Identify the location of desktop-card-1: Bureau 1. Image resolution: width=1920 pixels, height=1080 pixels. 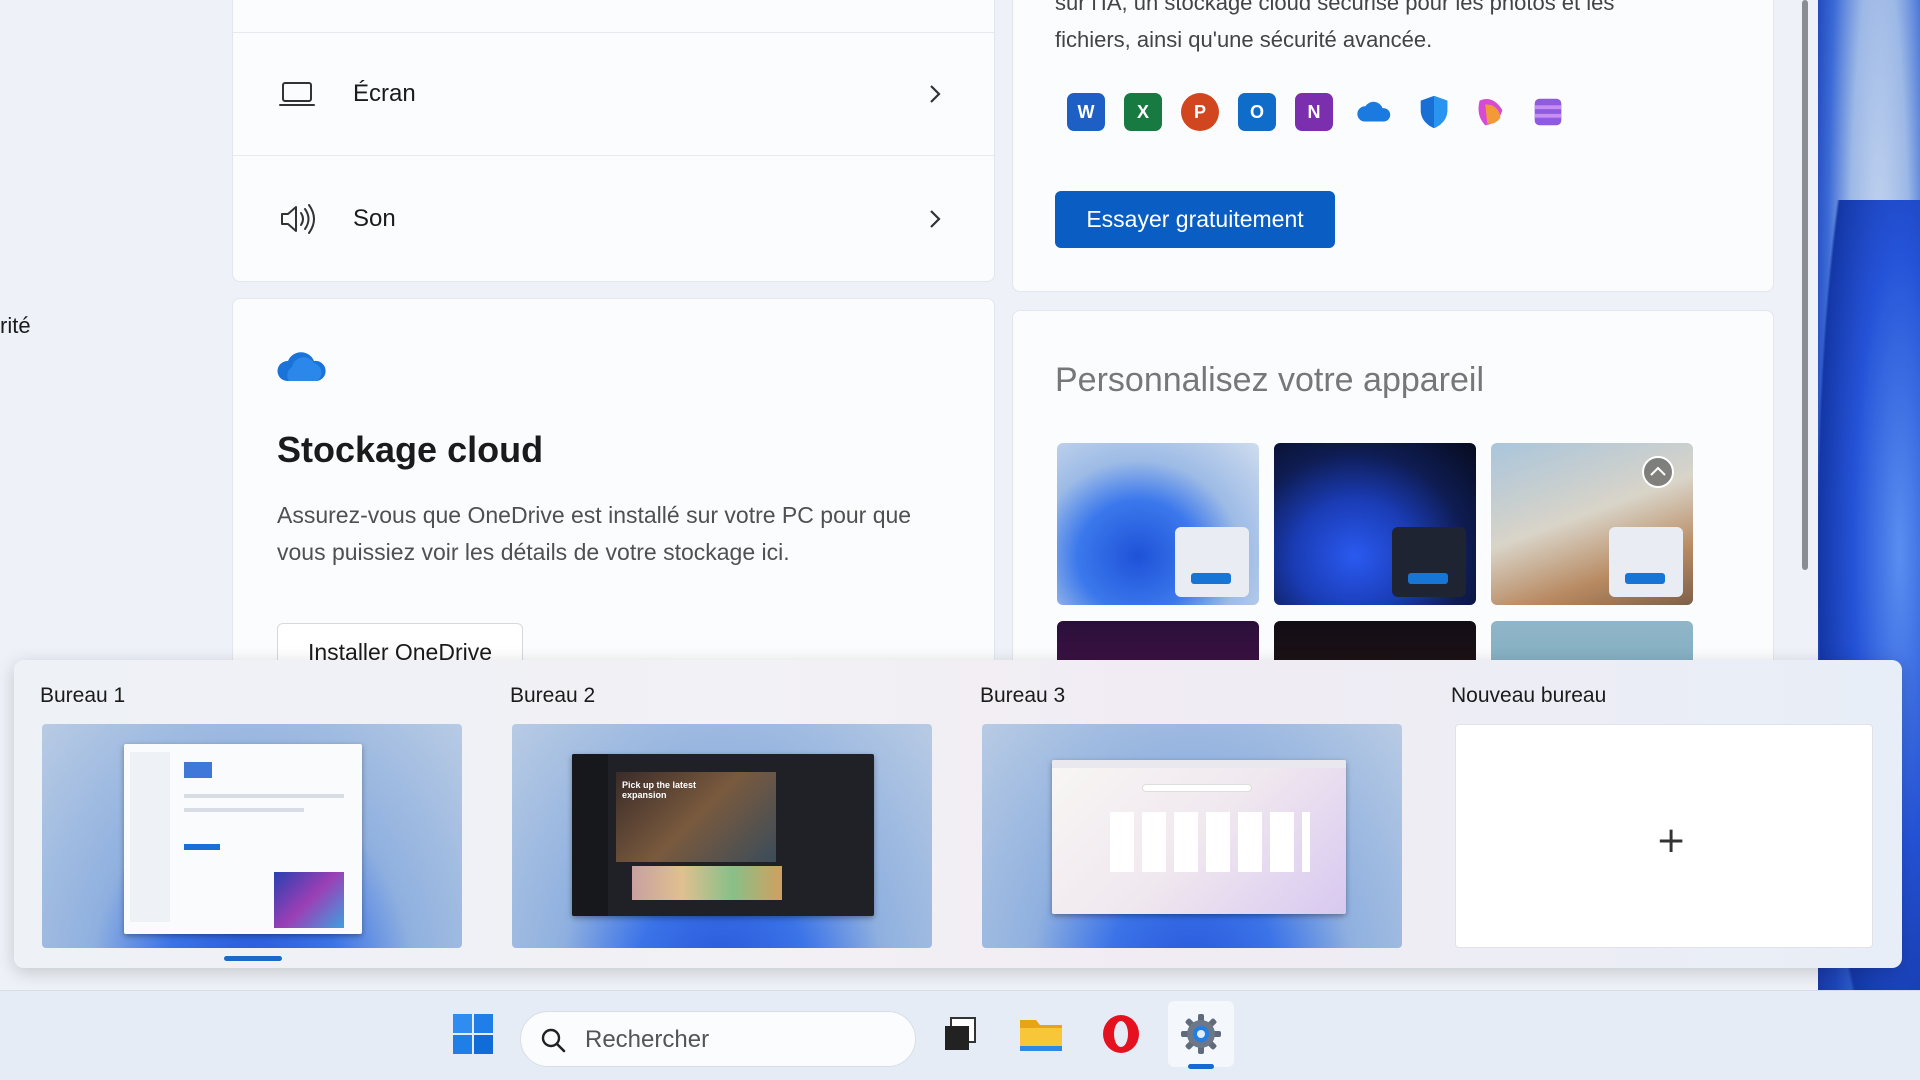
(238, 814).